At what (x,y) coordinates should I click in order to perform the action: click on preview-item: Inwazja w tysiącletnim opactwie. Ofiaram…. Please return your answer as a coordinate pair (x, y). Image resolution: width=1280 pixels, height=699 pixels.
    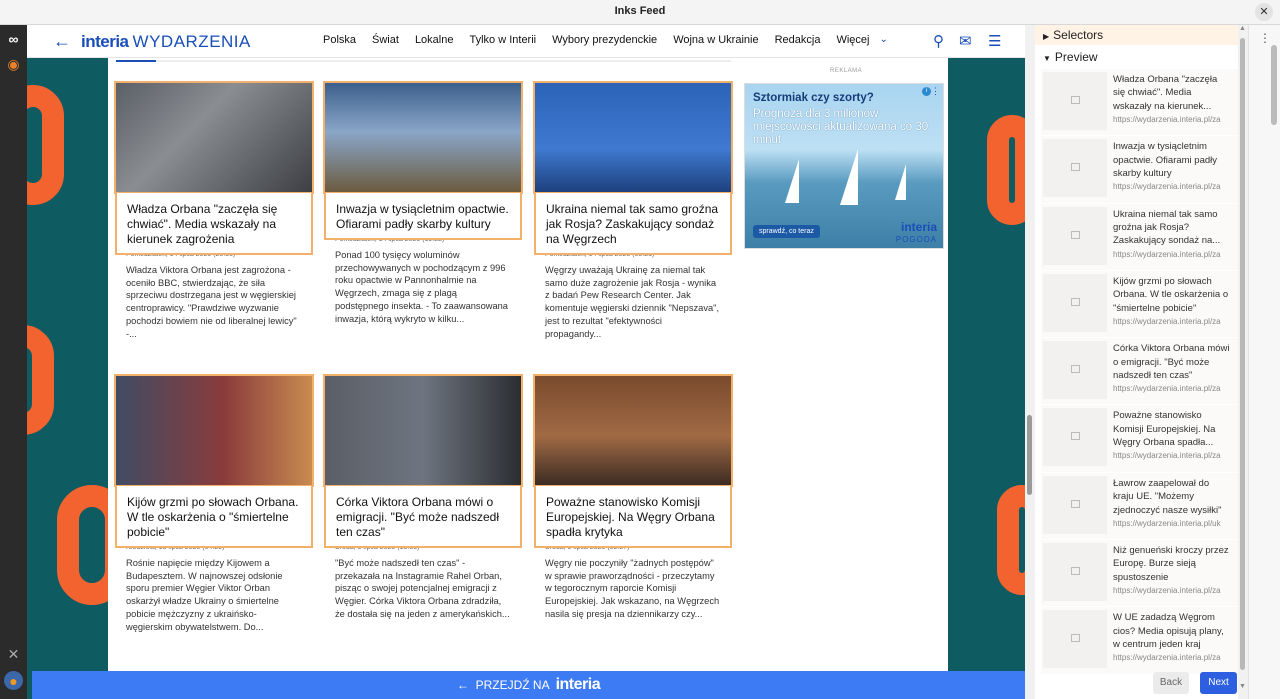
    Looking at the image, I should click on (1139, 170).